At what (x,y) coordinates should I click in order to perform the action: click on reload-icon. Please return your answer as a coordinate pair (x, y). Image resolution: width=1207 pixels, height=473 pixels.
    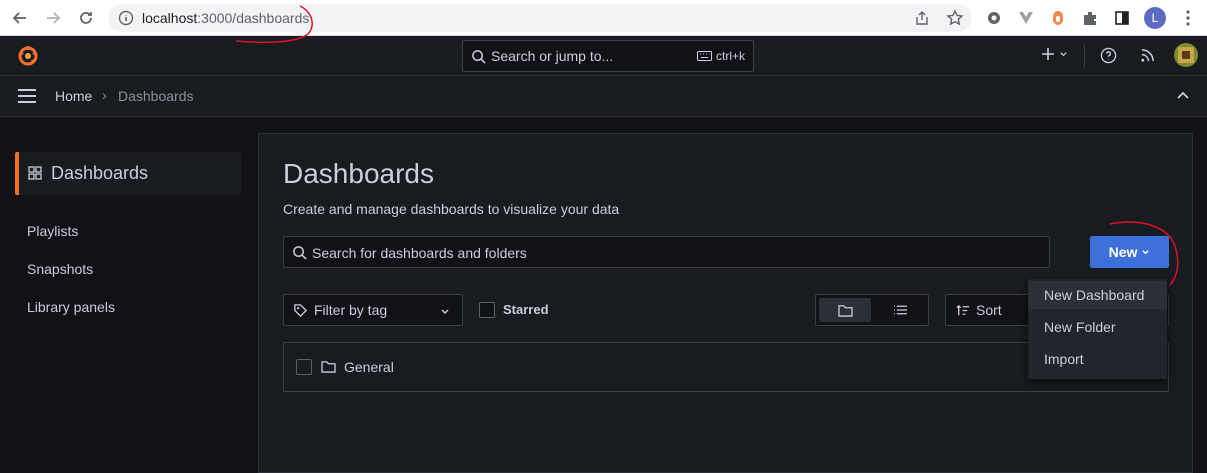
    Looking at the image, I should click on (86, 18).